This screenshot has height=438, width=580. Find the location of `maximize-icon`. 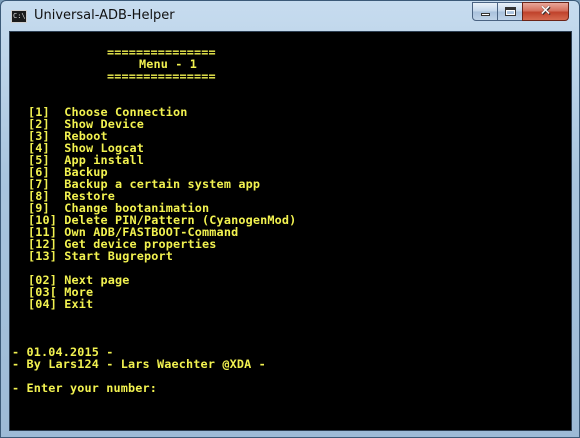

maximize-icon is located at coordinates (510, 11).